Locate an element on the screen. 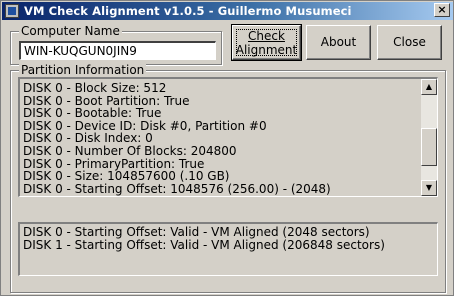 This screenshot has width=454, height=296. list-item: DISK 0 - Bootable: True is located at coordinates (222, 113).